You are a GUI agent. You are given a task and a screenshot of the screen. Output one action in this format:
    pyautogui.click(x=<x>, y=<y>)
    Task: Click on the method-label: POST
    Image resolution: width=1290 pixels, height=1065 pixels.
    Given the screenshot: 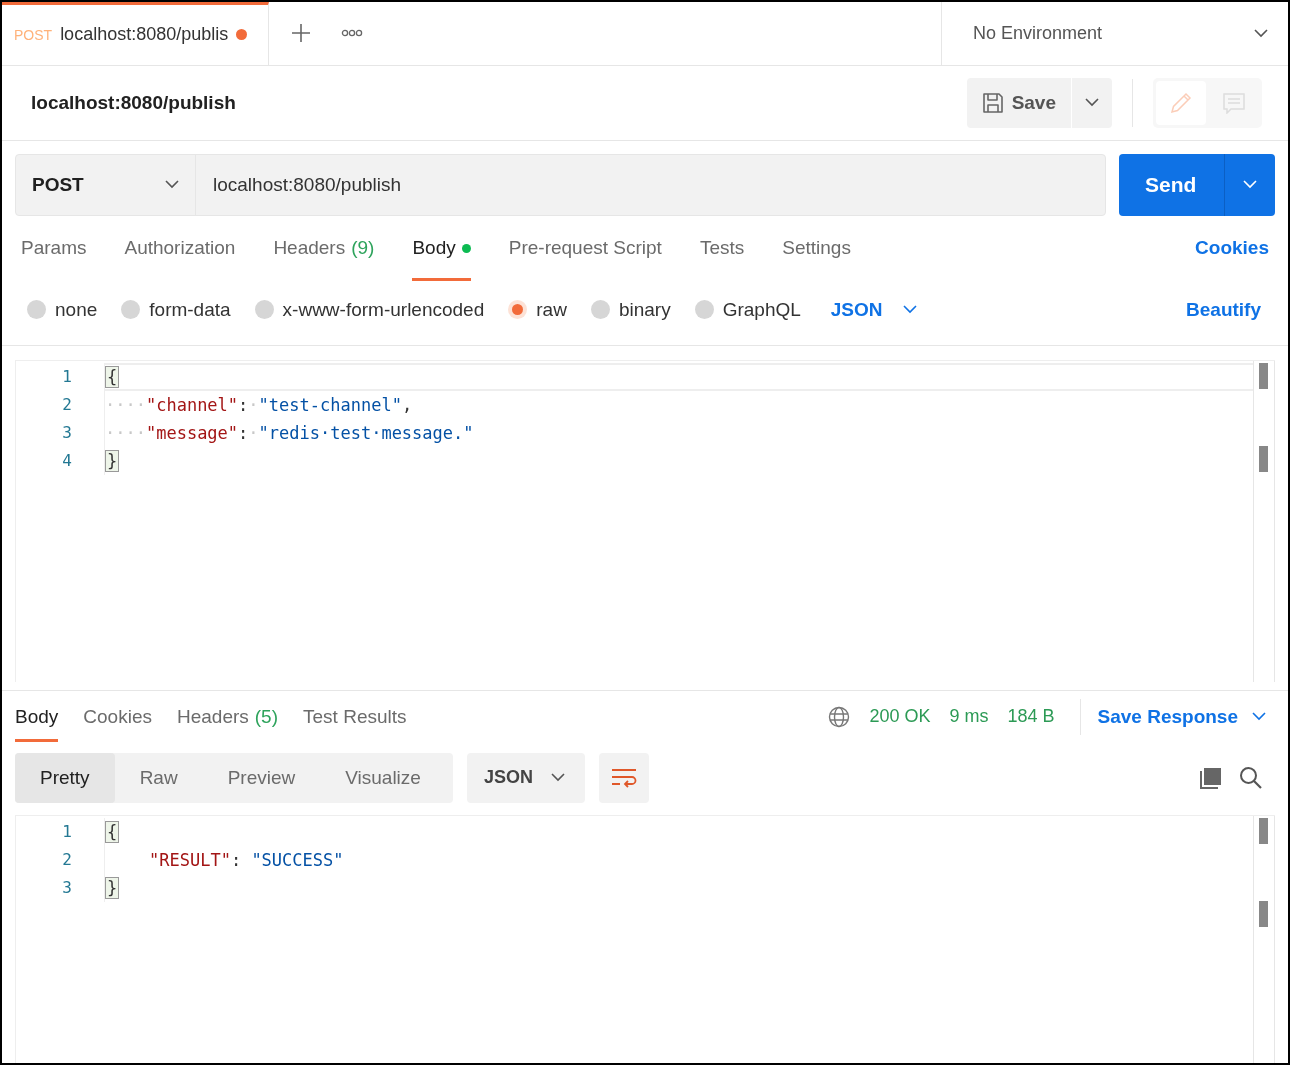 What is the action you would take?
    pyautogui.click(x=33, y=34)
    